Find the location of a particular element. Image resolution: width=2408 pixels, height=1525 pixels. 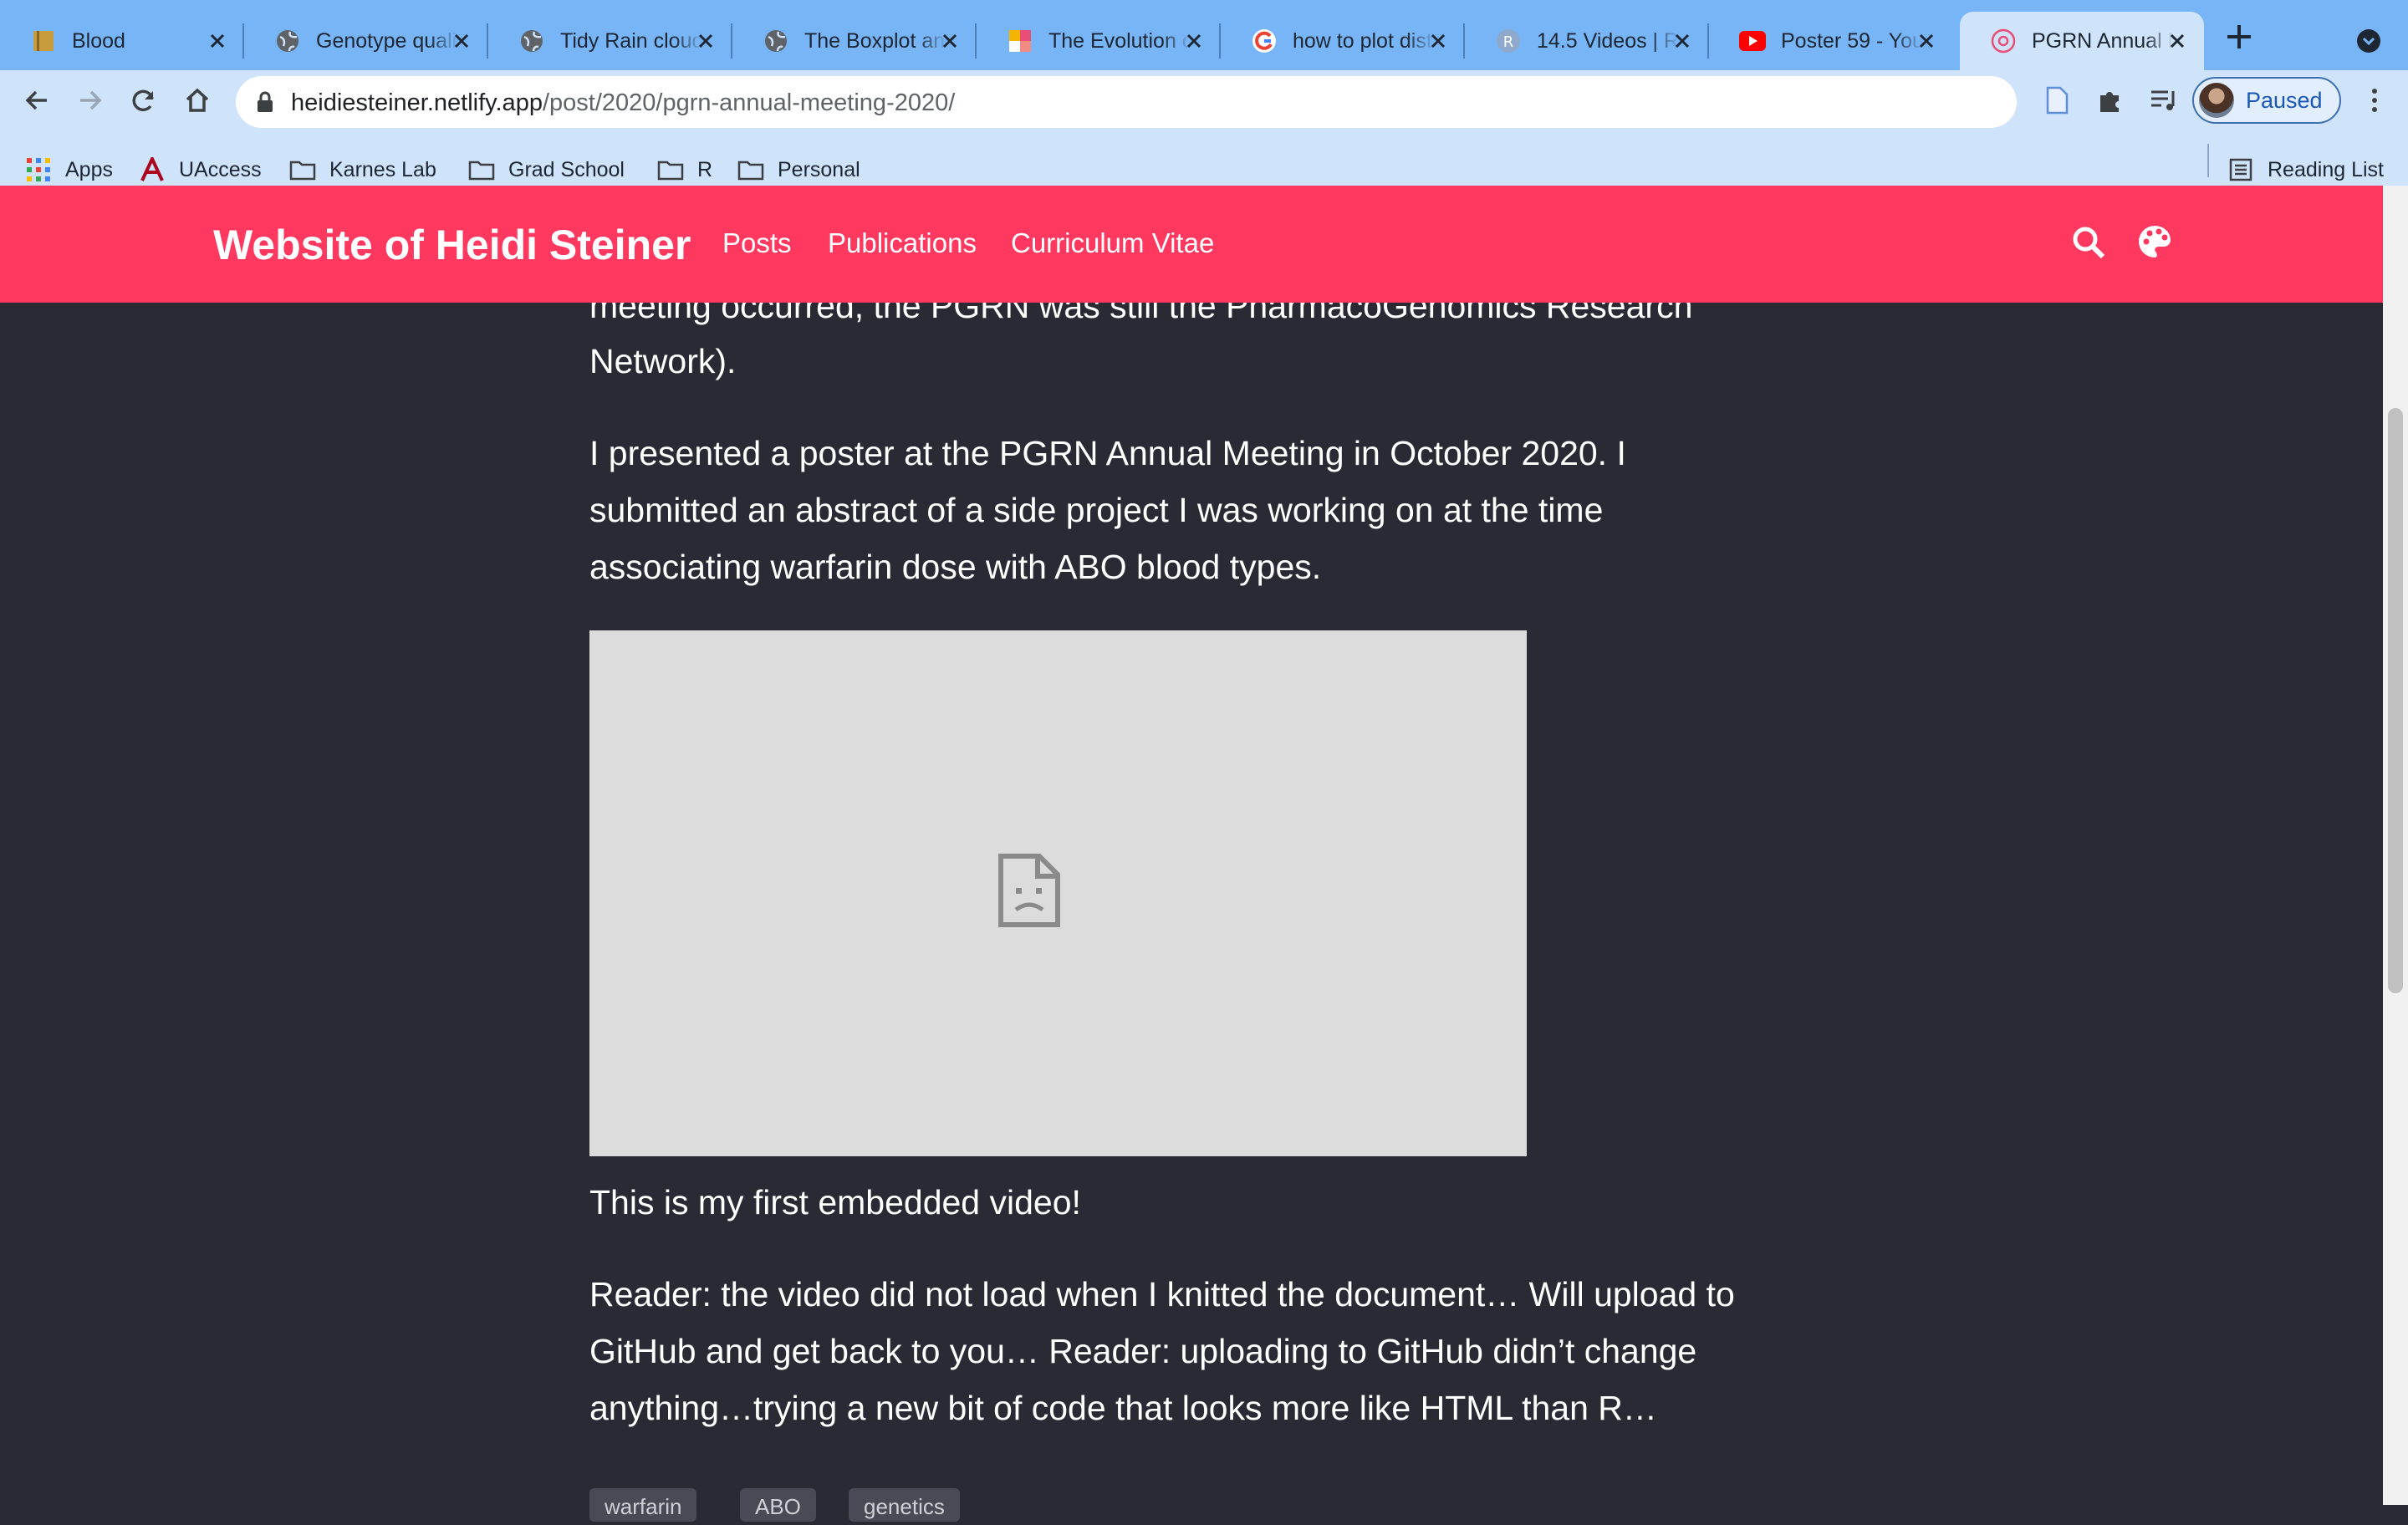

url-path: /post/2020/pgrn-annual-meeting-2020/ is located at coordinates (749, 102).